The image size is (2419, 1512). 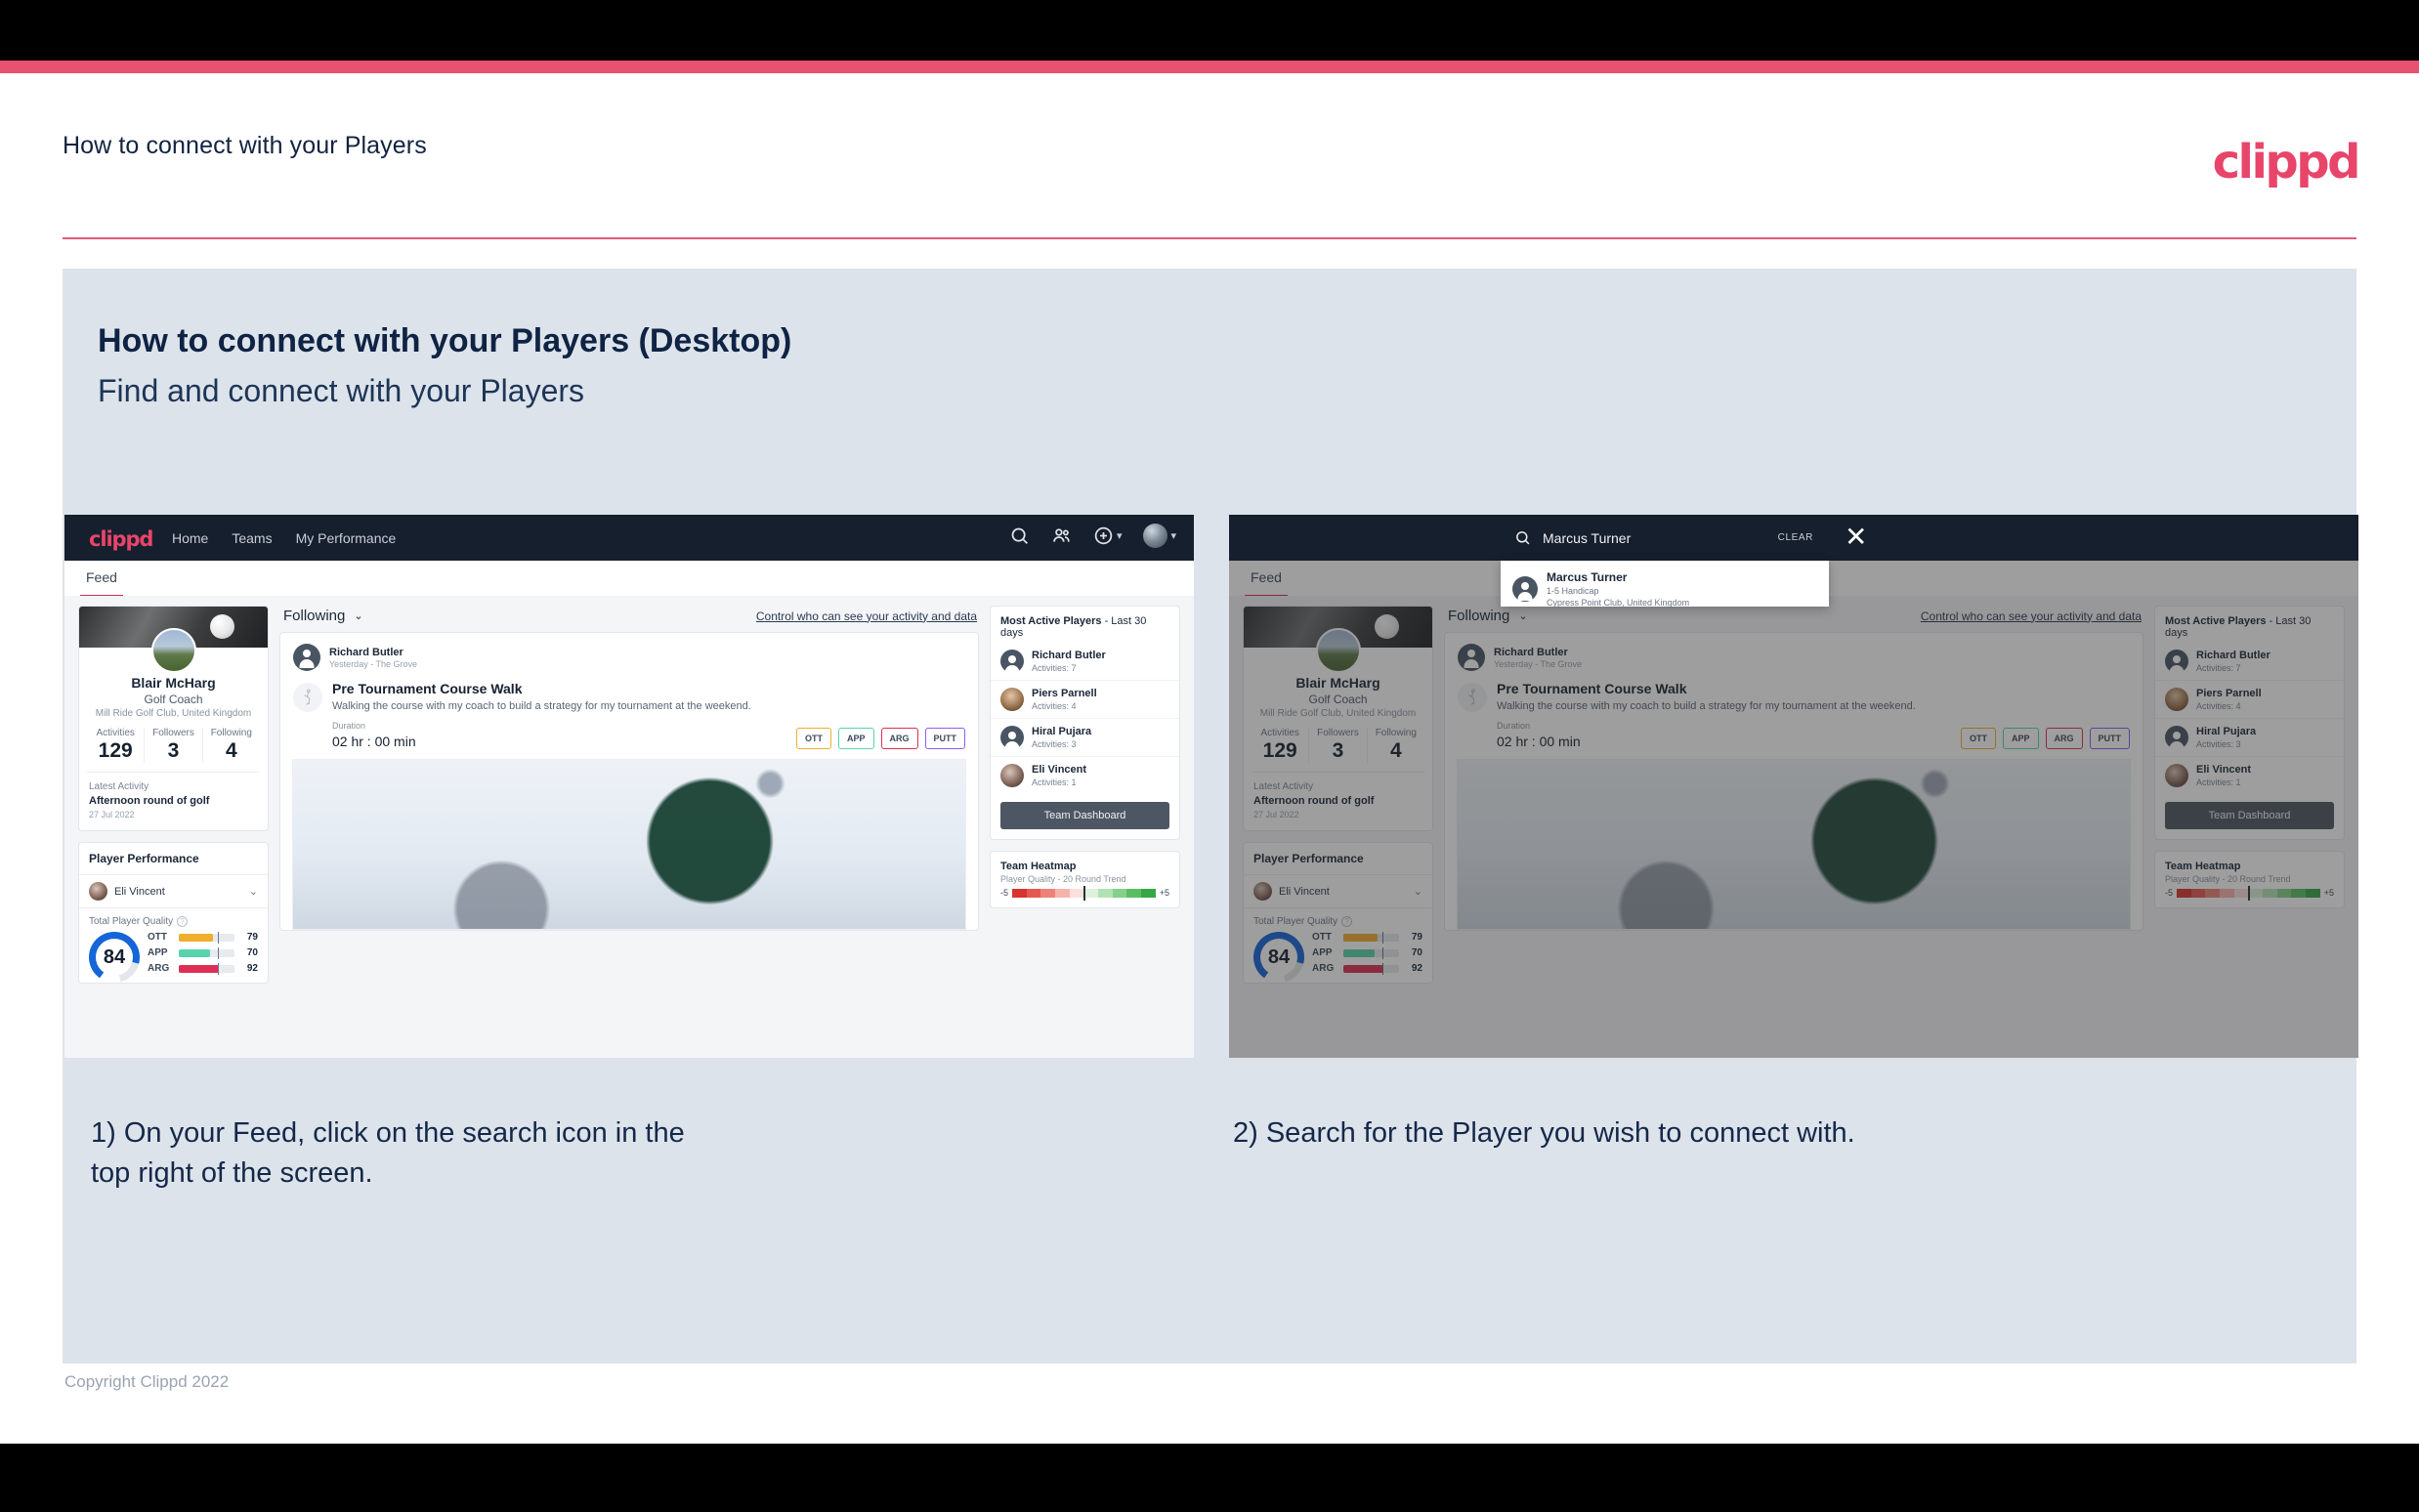 I want to click on tpq-bar-row: APP 70, so click(x=203, y=952).